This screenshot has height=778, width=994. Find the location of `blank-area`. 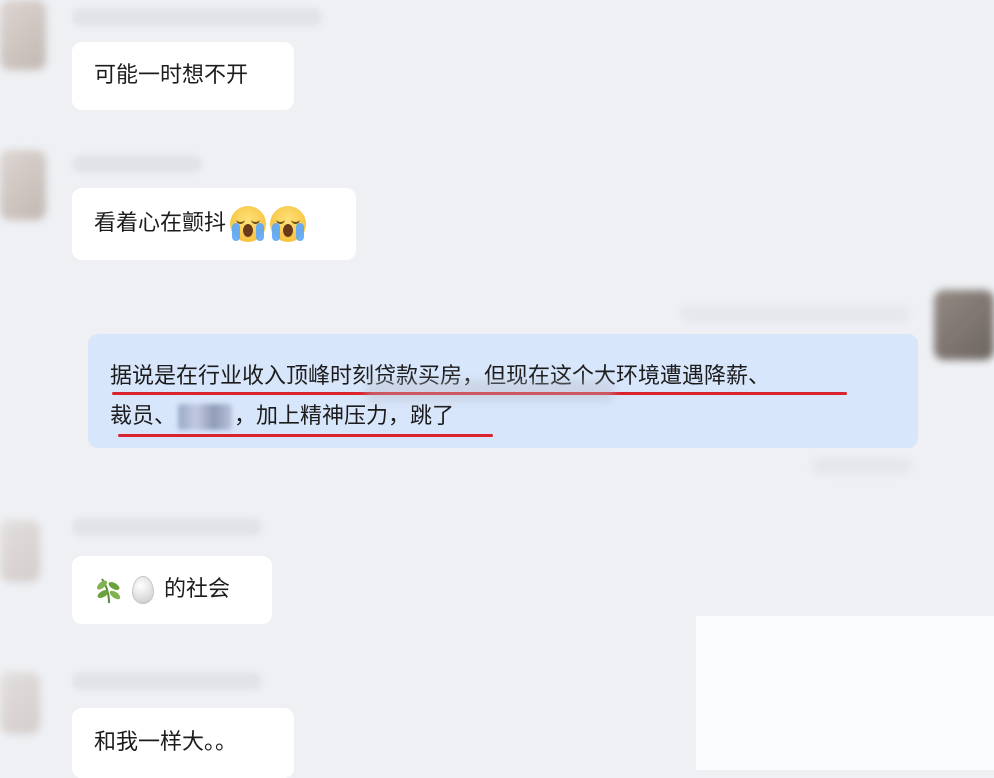

blank-area is located at coordinates (845, 693).